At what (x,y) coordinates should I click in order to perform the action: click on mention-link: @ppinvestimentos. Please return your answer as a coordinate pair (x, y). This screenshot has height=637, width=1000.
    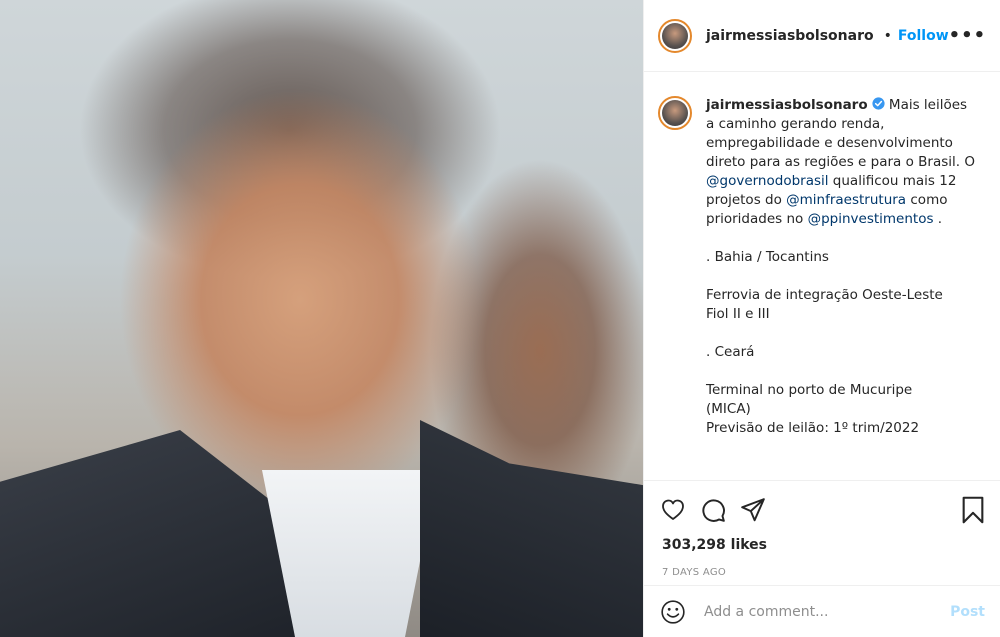
    Looking at the image, I should click on (871, 219).